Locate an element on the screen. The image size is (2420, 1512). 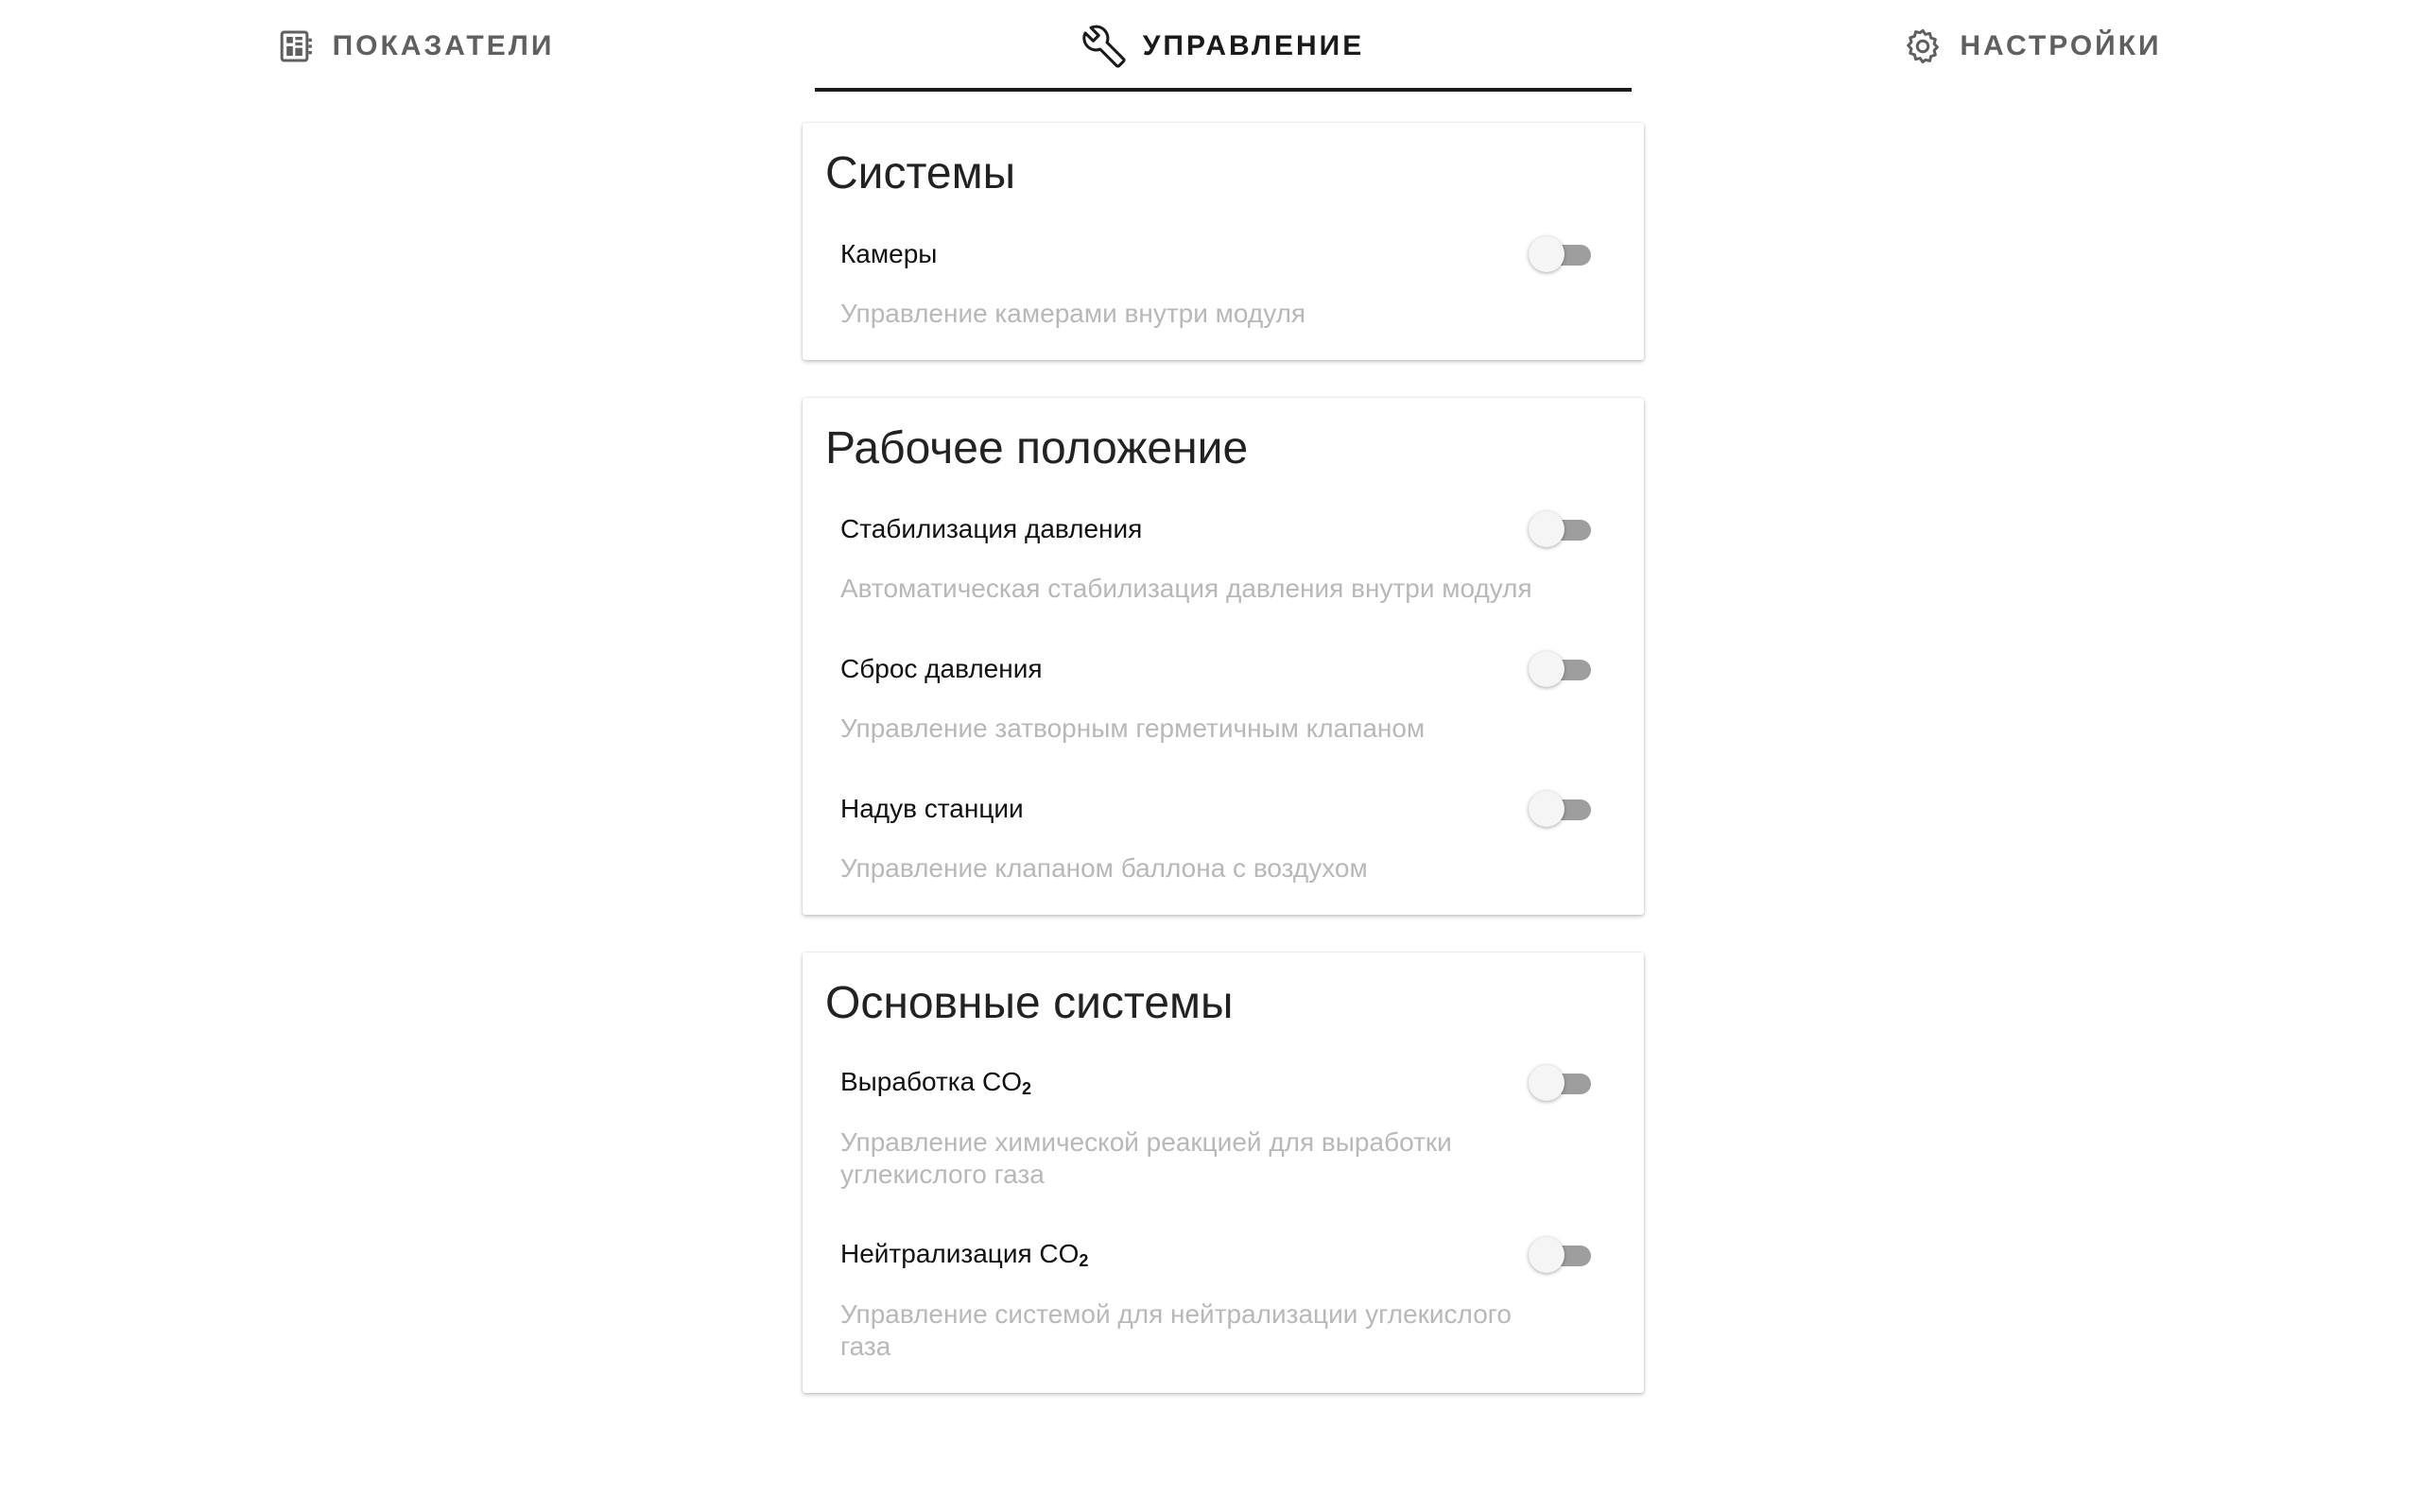
setting-label-text: Нейтрализация CO is located at coordinates (960, 1254).